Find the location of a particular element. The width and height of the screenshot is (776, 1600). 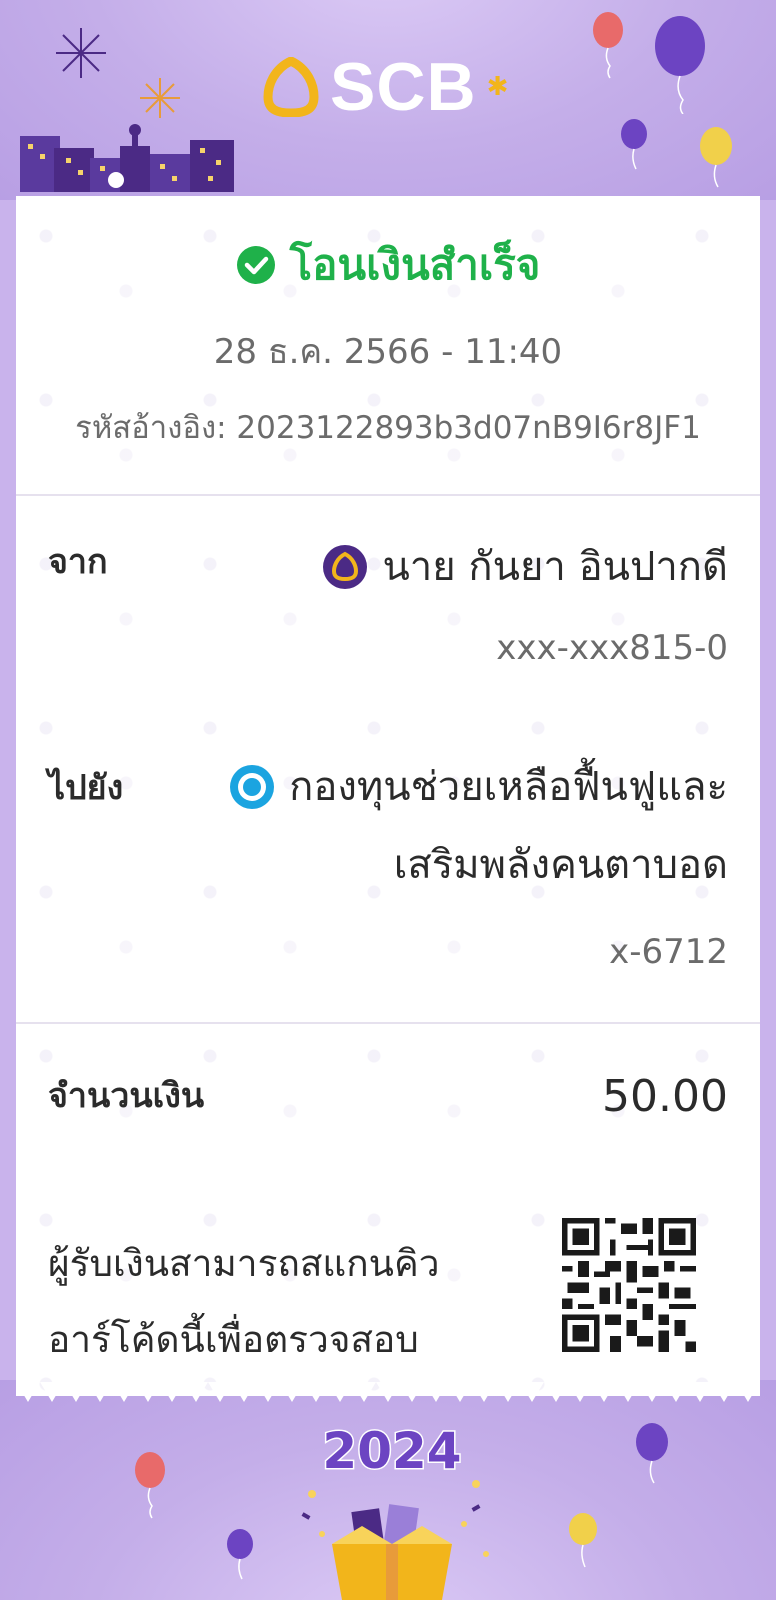

from-account-row: นาย กันยา อินปากดี is located at coordinates (525, 567).